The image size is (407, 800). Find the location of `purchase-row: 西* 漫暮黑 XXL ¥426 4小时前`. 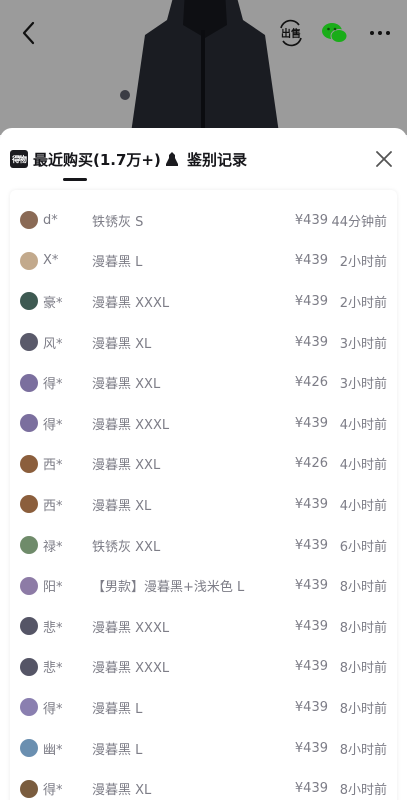

purchase-row: 西* 漫暮黑 XXL ¥426 4小时前 is located at coordinates (203, 464).